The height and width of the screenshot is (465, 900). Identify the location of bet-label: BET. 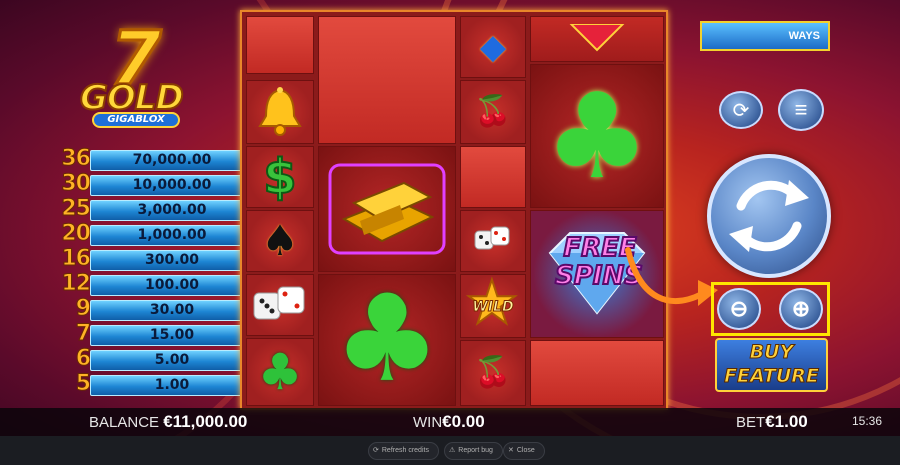
(751, 422).